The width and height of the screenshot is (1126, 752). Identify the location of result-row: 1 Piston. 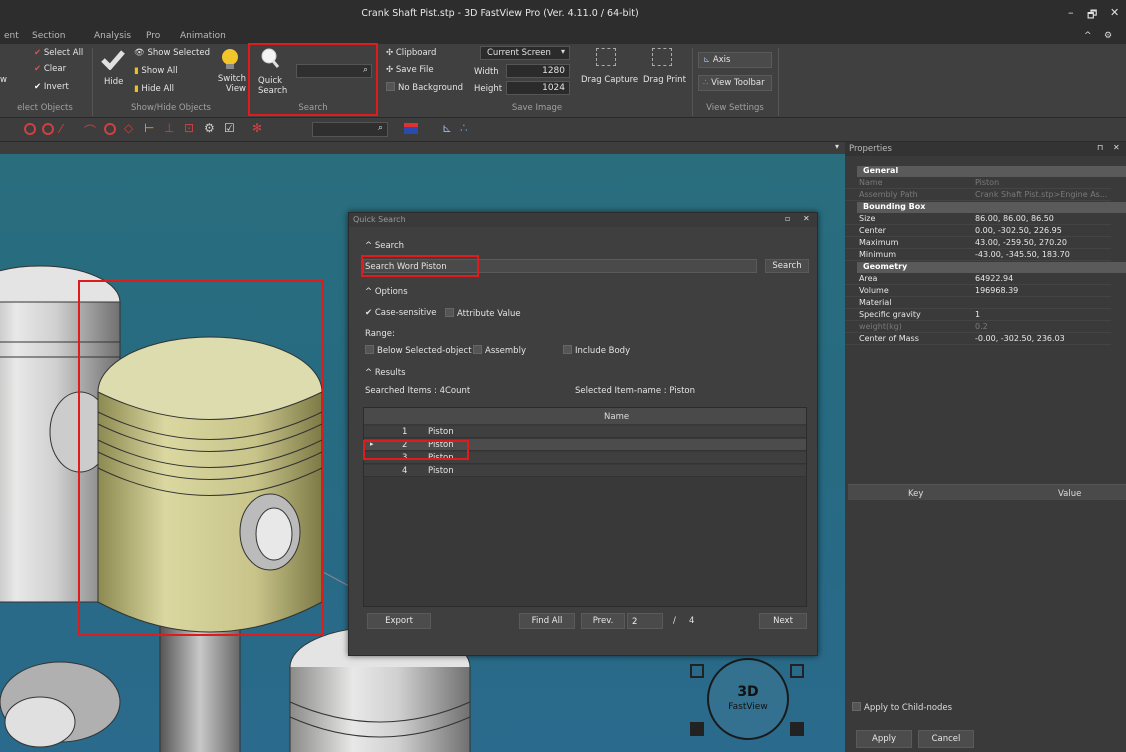
(585, 432).